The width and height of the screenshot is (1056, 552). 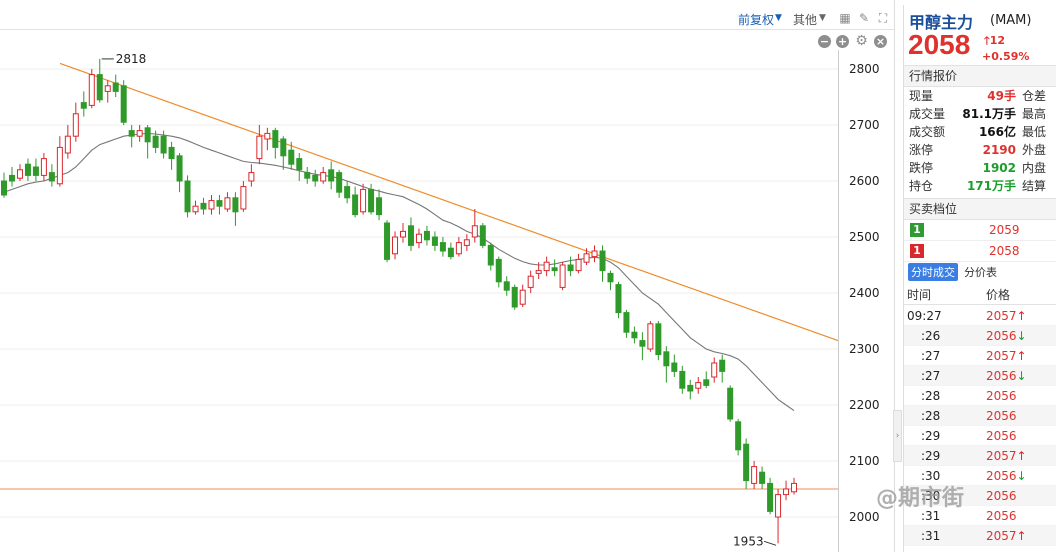 I want to click on price-tick-label: 2000, so click(x=864, y=517).